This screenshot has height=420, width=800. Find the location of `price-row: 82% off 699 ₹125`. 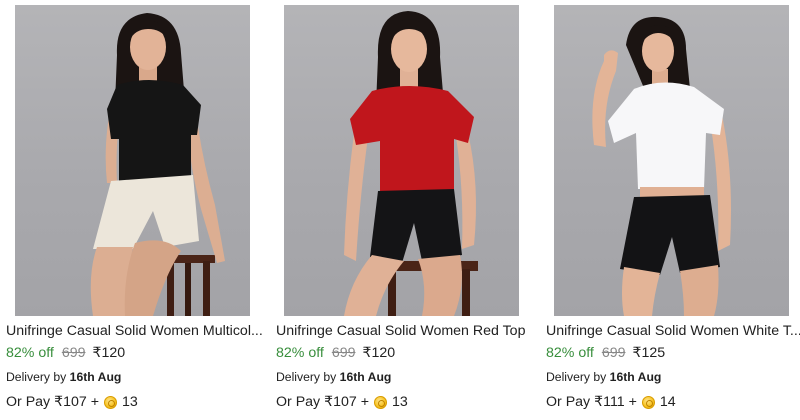

price-row: 82% off 699 ₹125 is located at coordinates (605, 353).